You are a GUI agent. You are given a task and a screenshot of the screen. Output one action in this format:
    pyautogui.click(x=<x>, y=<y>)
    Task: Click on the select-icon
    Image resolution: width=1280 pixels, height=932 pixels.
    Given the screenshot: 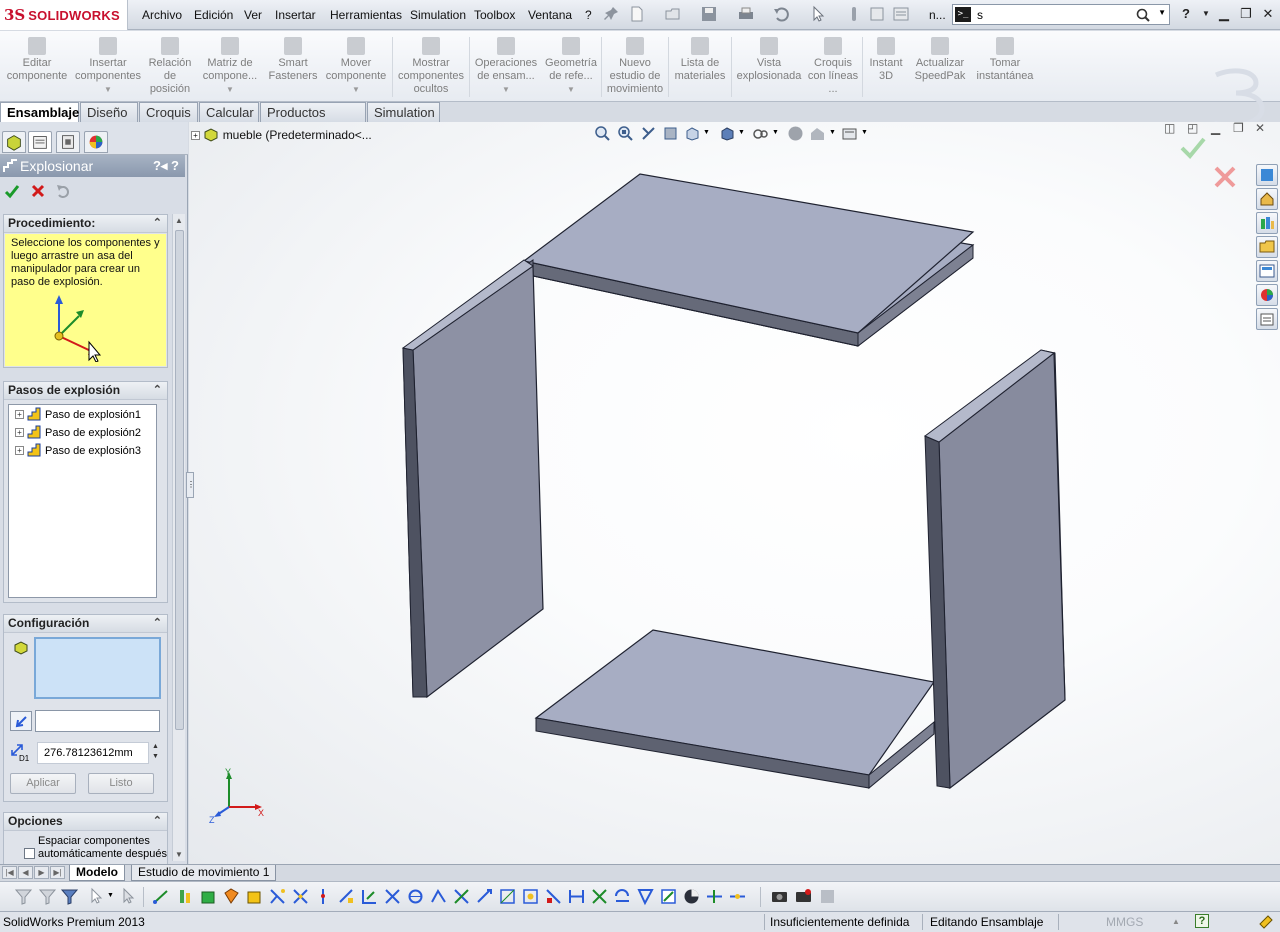 What is the action you would take?
    pyautogui.click(x=818, y=14)
    